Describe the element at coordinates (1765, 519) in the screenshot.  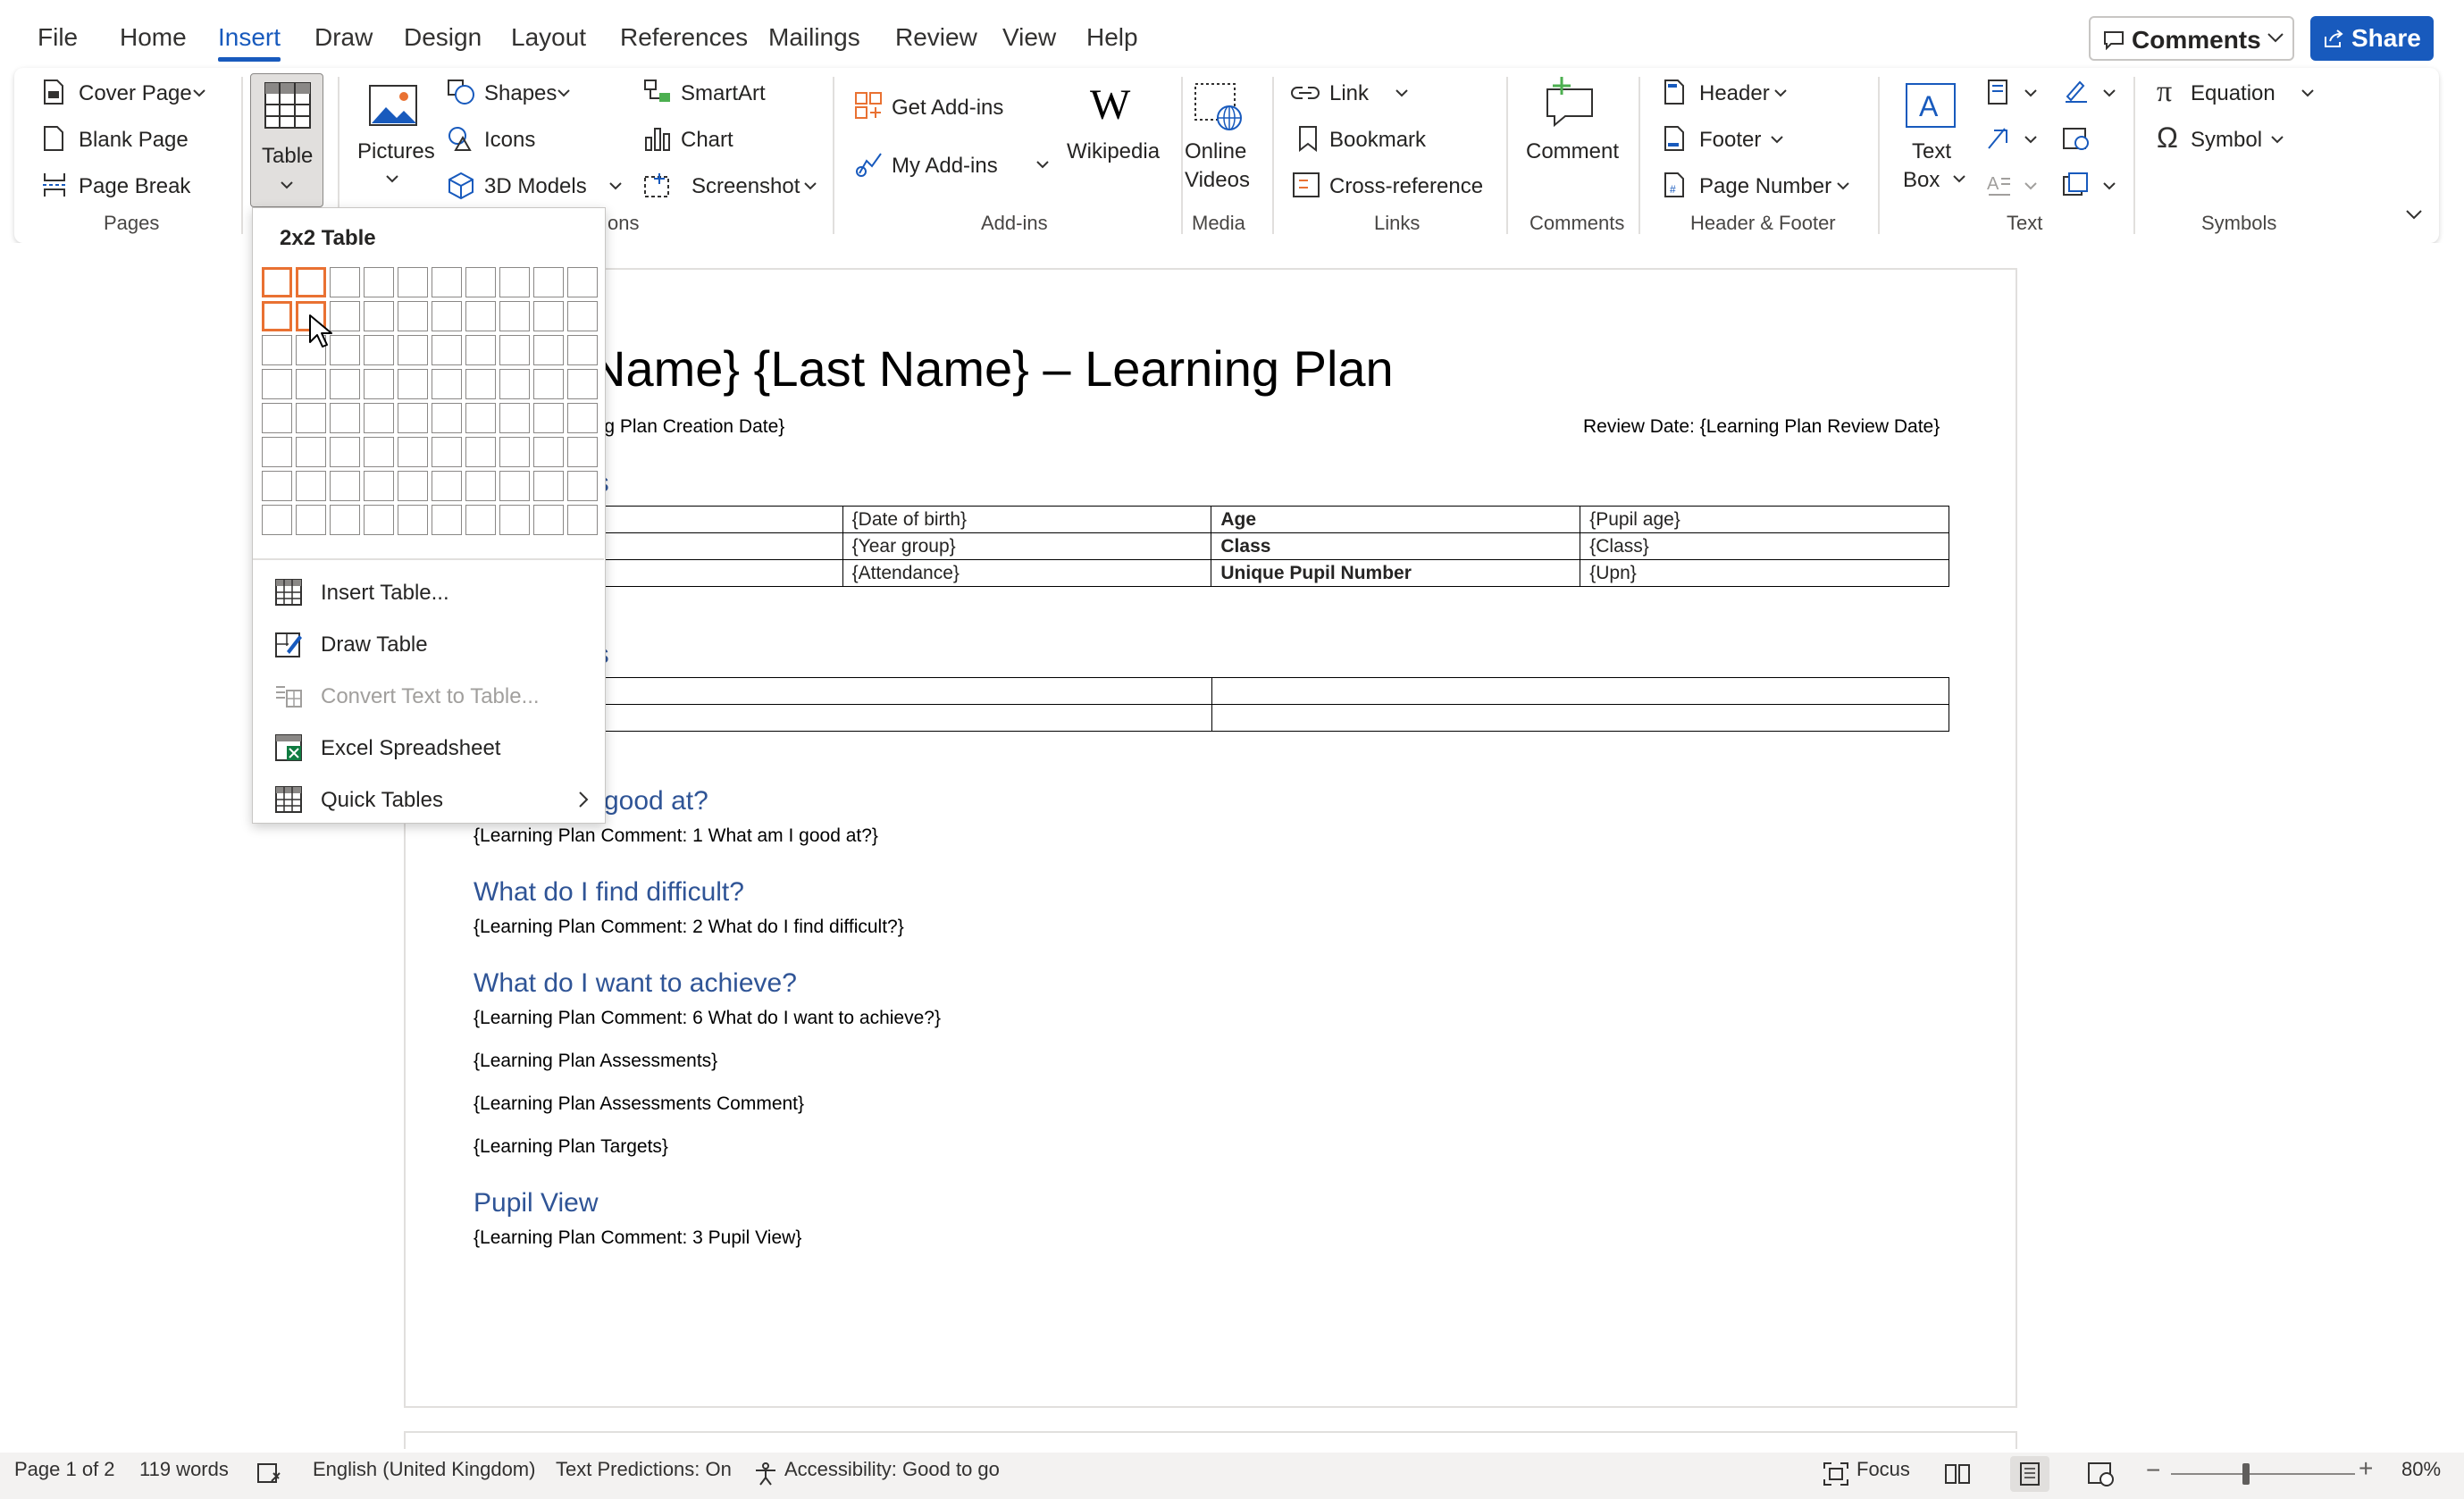
I see `table-cell: {Pupil age}` at that location.